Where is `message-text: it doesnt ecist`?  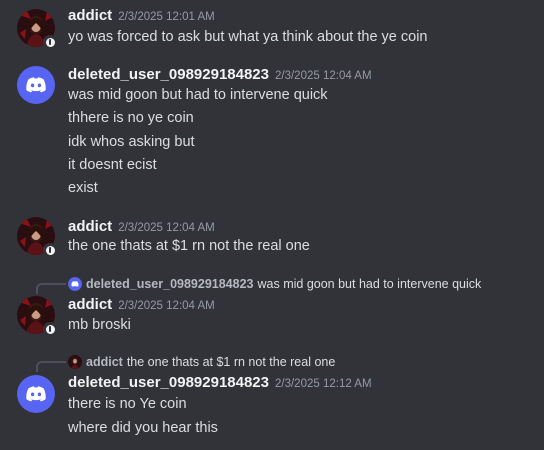 message-text: it doesnt ecist is located at coordinates (112, 165).